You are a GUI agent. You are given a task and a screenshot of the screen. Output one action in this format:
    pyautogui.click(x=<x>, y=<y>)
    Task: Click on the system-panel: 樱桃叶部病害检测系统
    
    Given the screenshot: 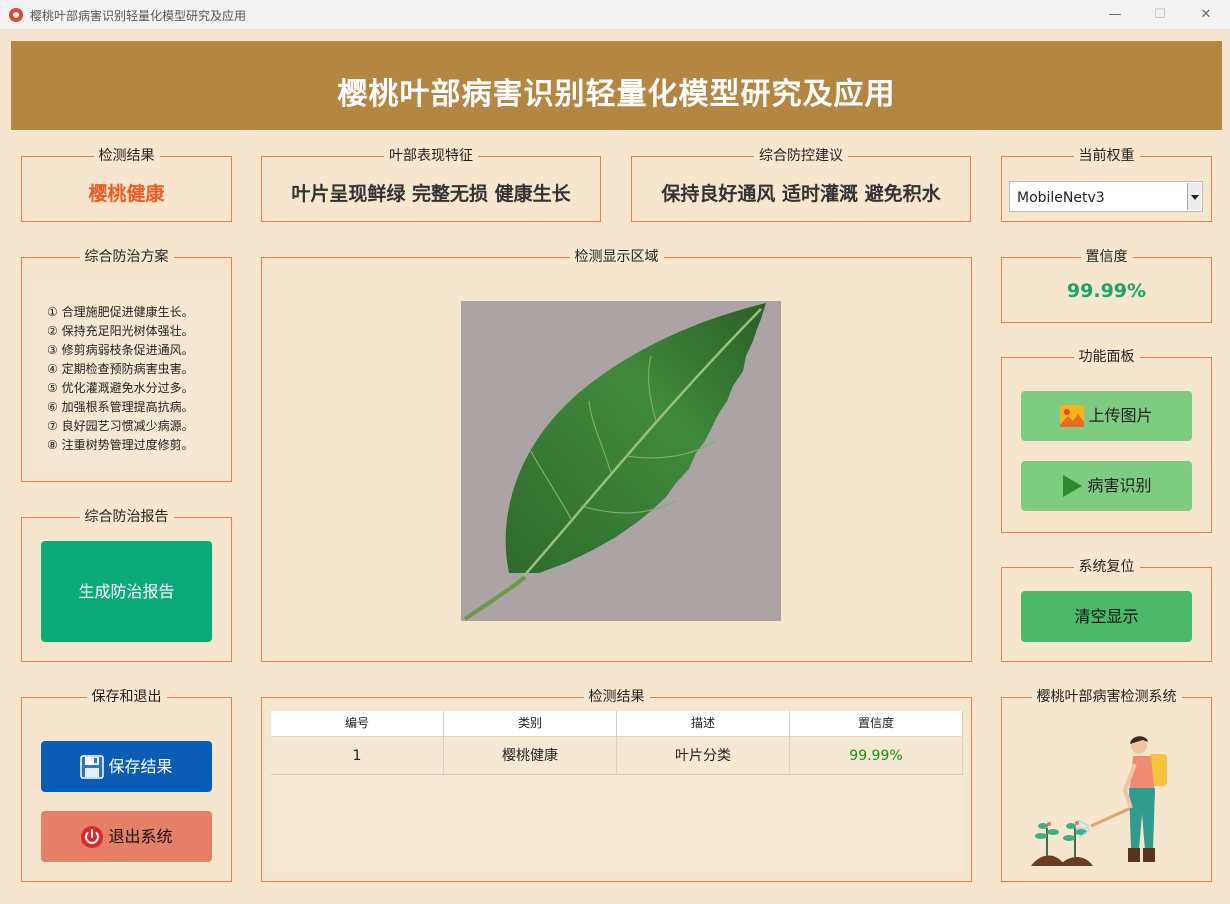 What is the action you would take?
    pyautogui.click(x=1106, y=786)
    